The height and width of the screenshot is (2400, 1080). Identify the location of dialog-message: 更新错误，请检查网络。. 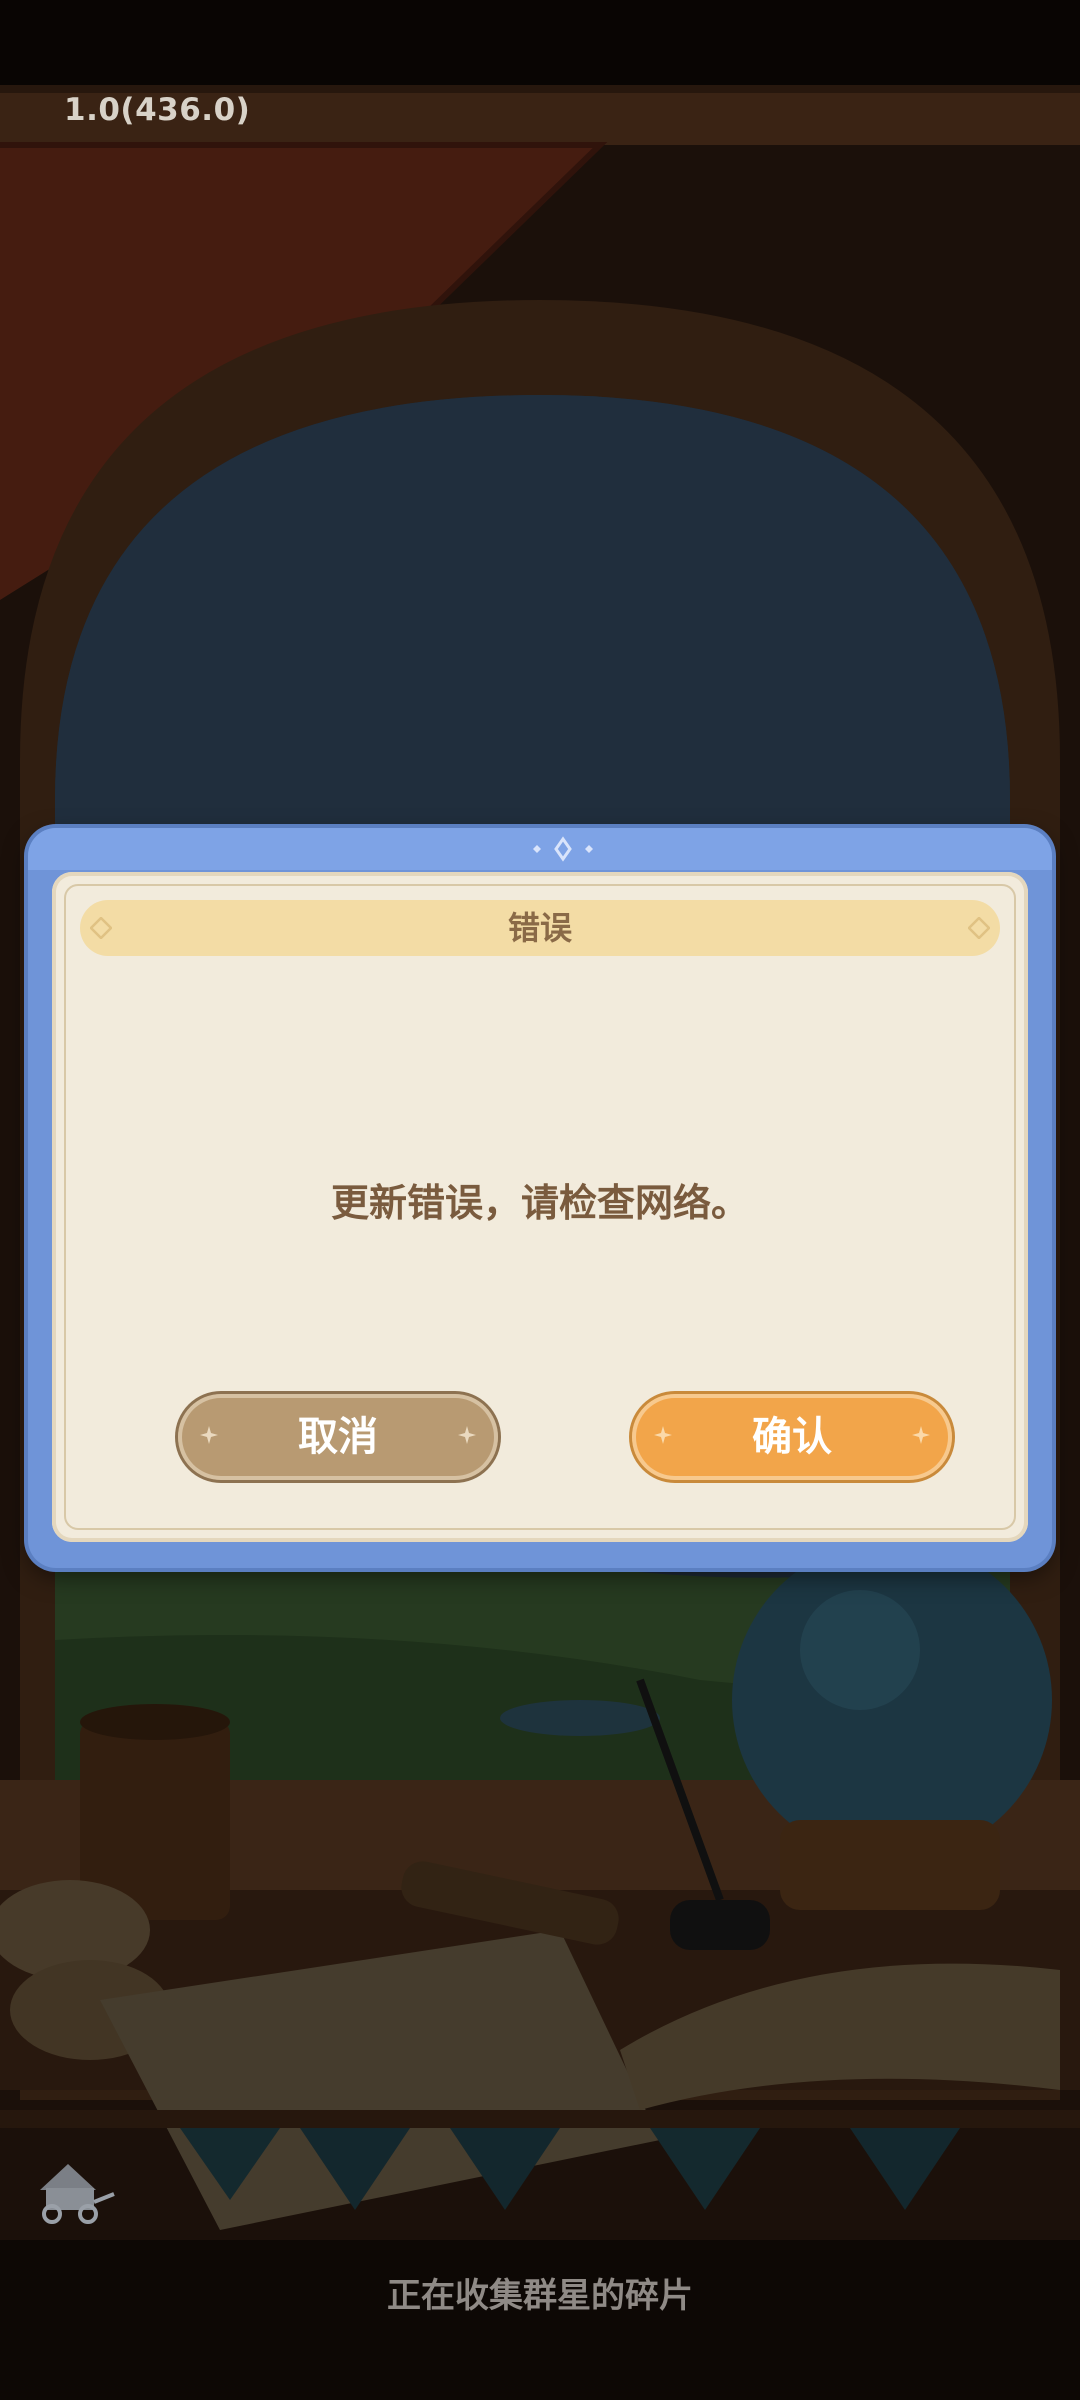
(539, 1203).